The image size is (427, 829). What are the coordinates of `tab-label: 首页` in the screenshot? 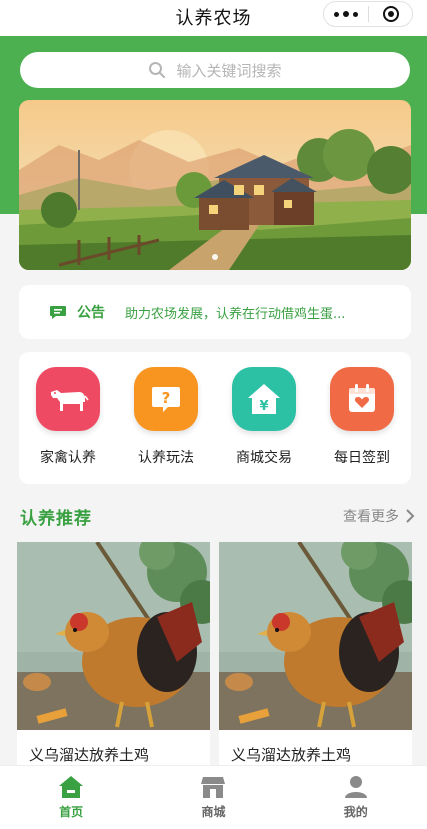 It's located at (71, 812).